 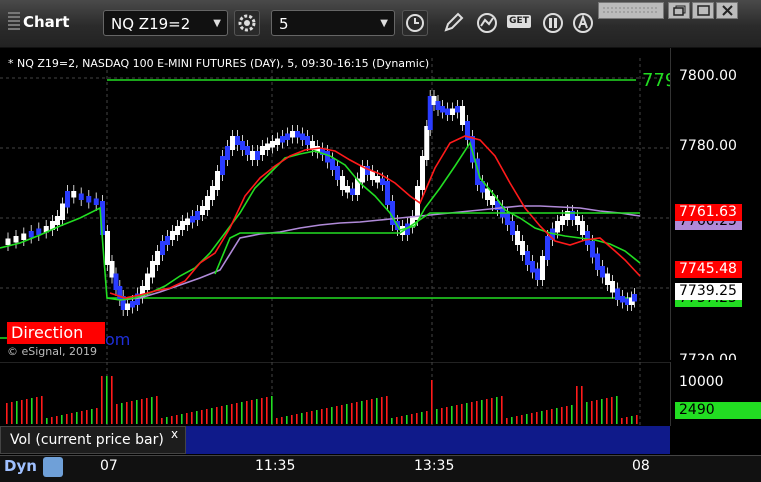 What do you see at coordinates (284, 24) in the screenshot?
I see `interval-value: 5` at bounding box center [284, 24].